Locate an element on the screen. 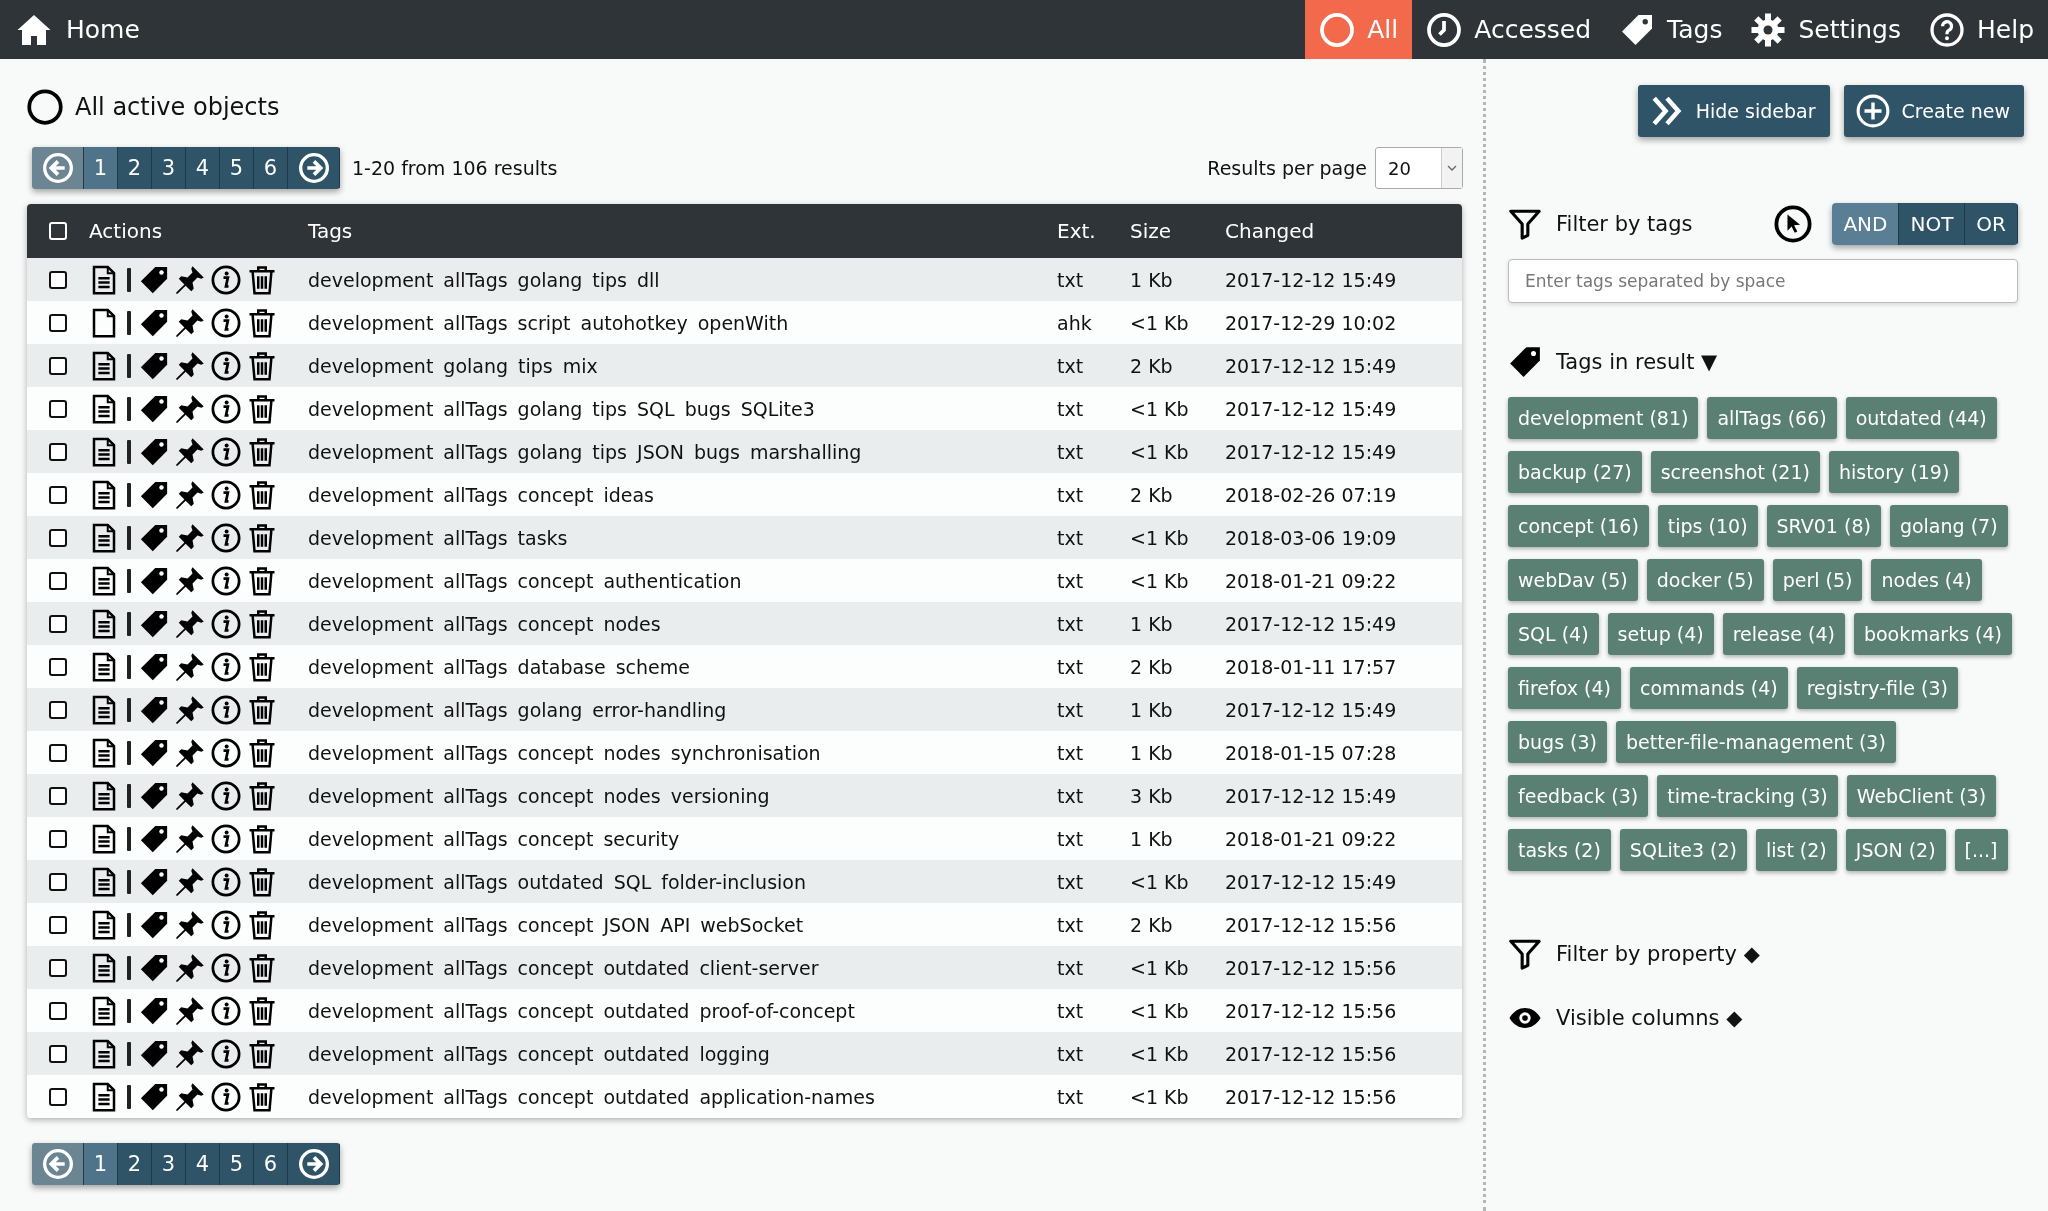 The image size is (2048, 1211). tag-chip: webDav (5) is located at coordinates (1573, 580).